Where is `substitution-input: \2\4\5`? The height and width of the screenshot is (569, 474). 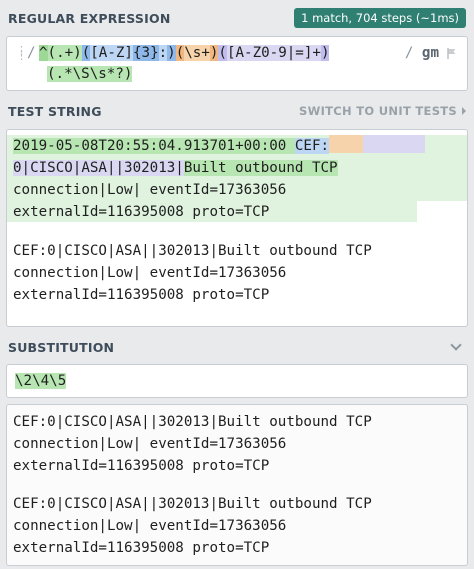 substitution-input: \2\4\5 is located at coordinates (237, 381).